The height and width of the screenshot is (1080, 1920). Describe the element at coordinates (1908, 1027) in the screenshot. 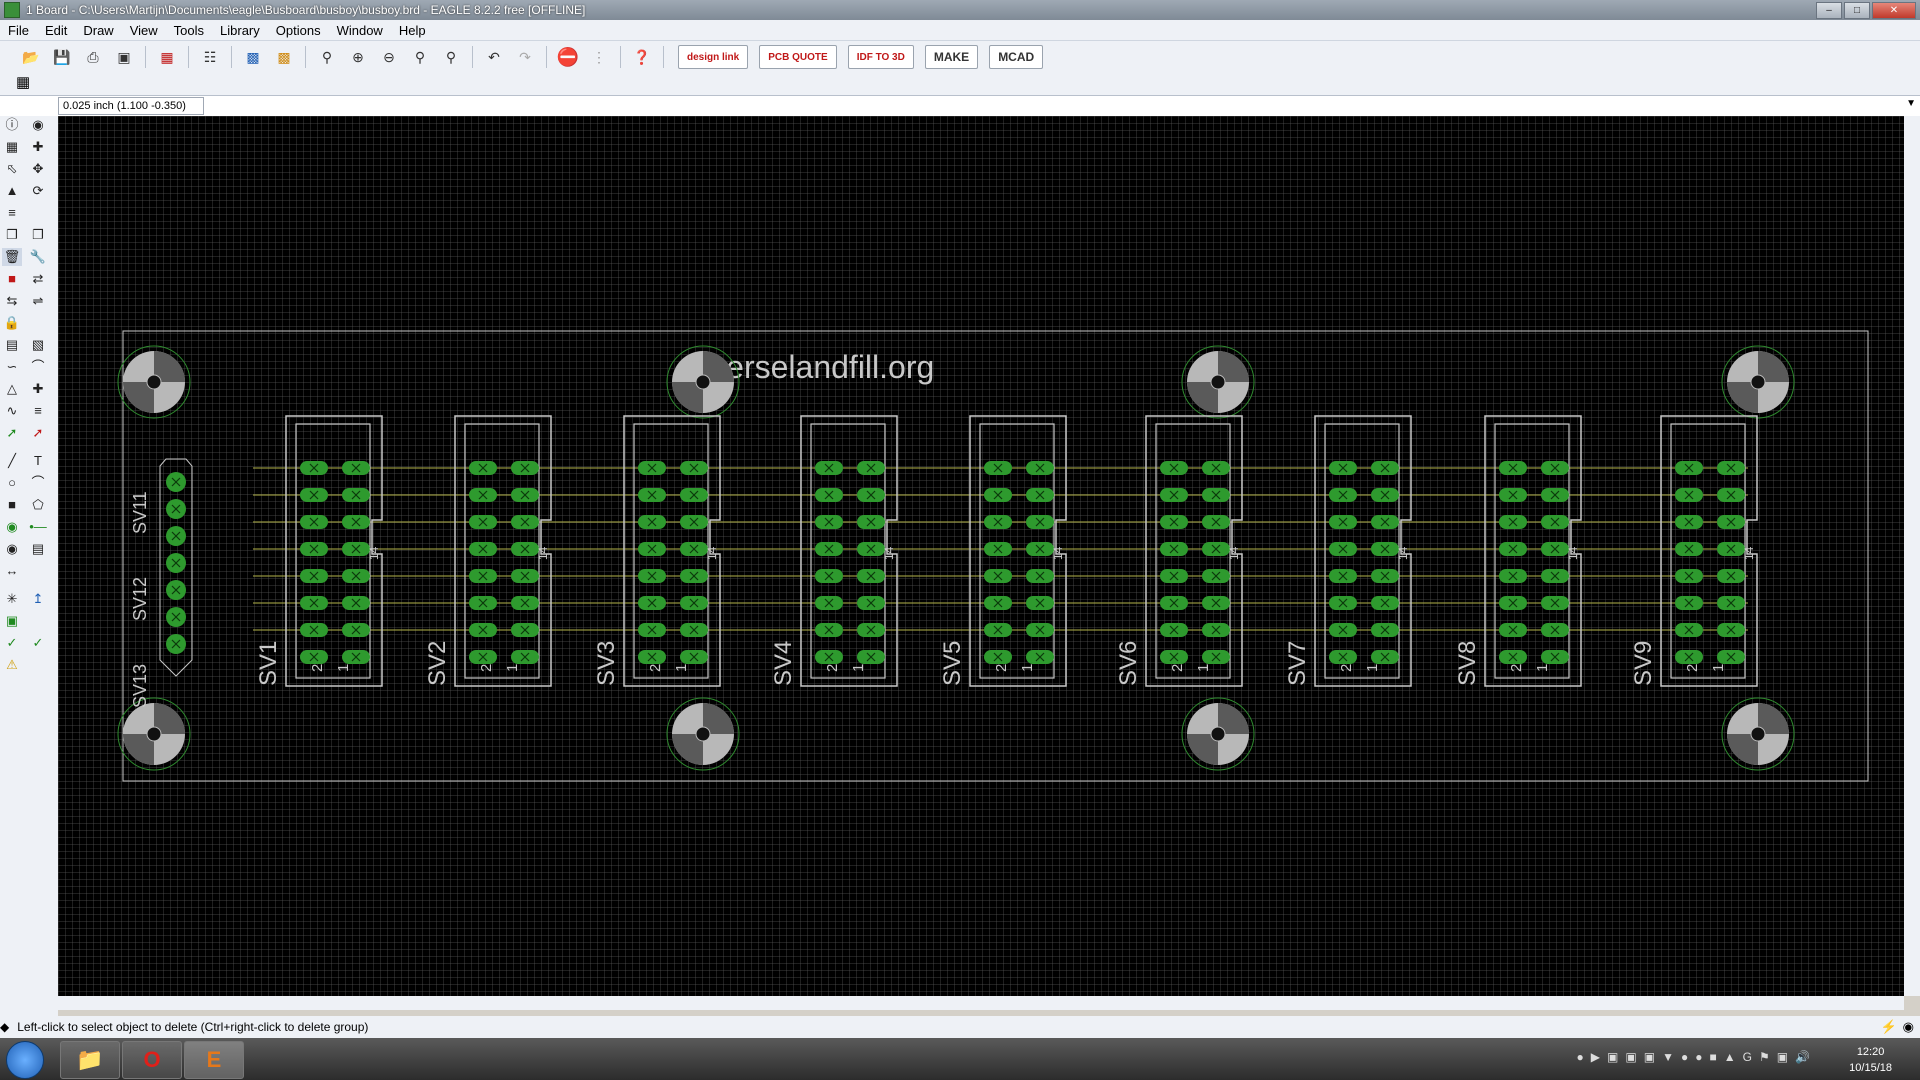

I see `stop-status-icon: ◉` at that location.